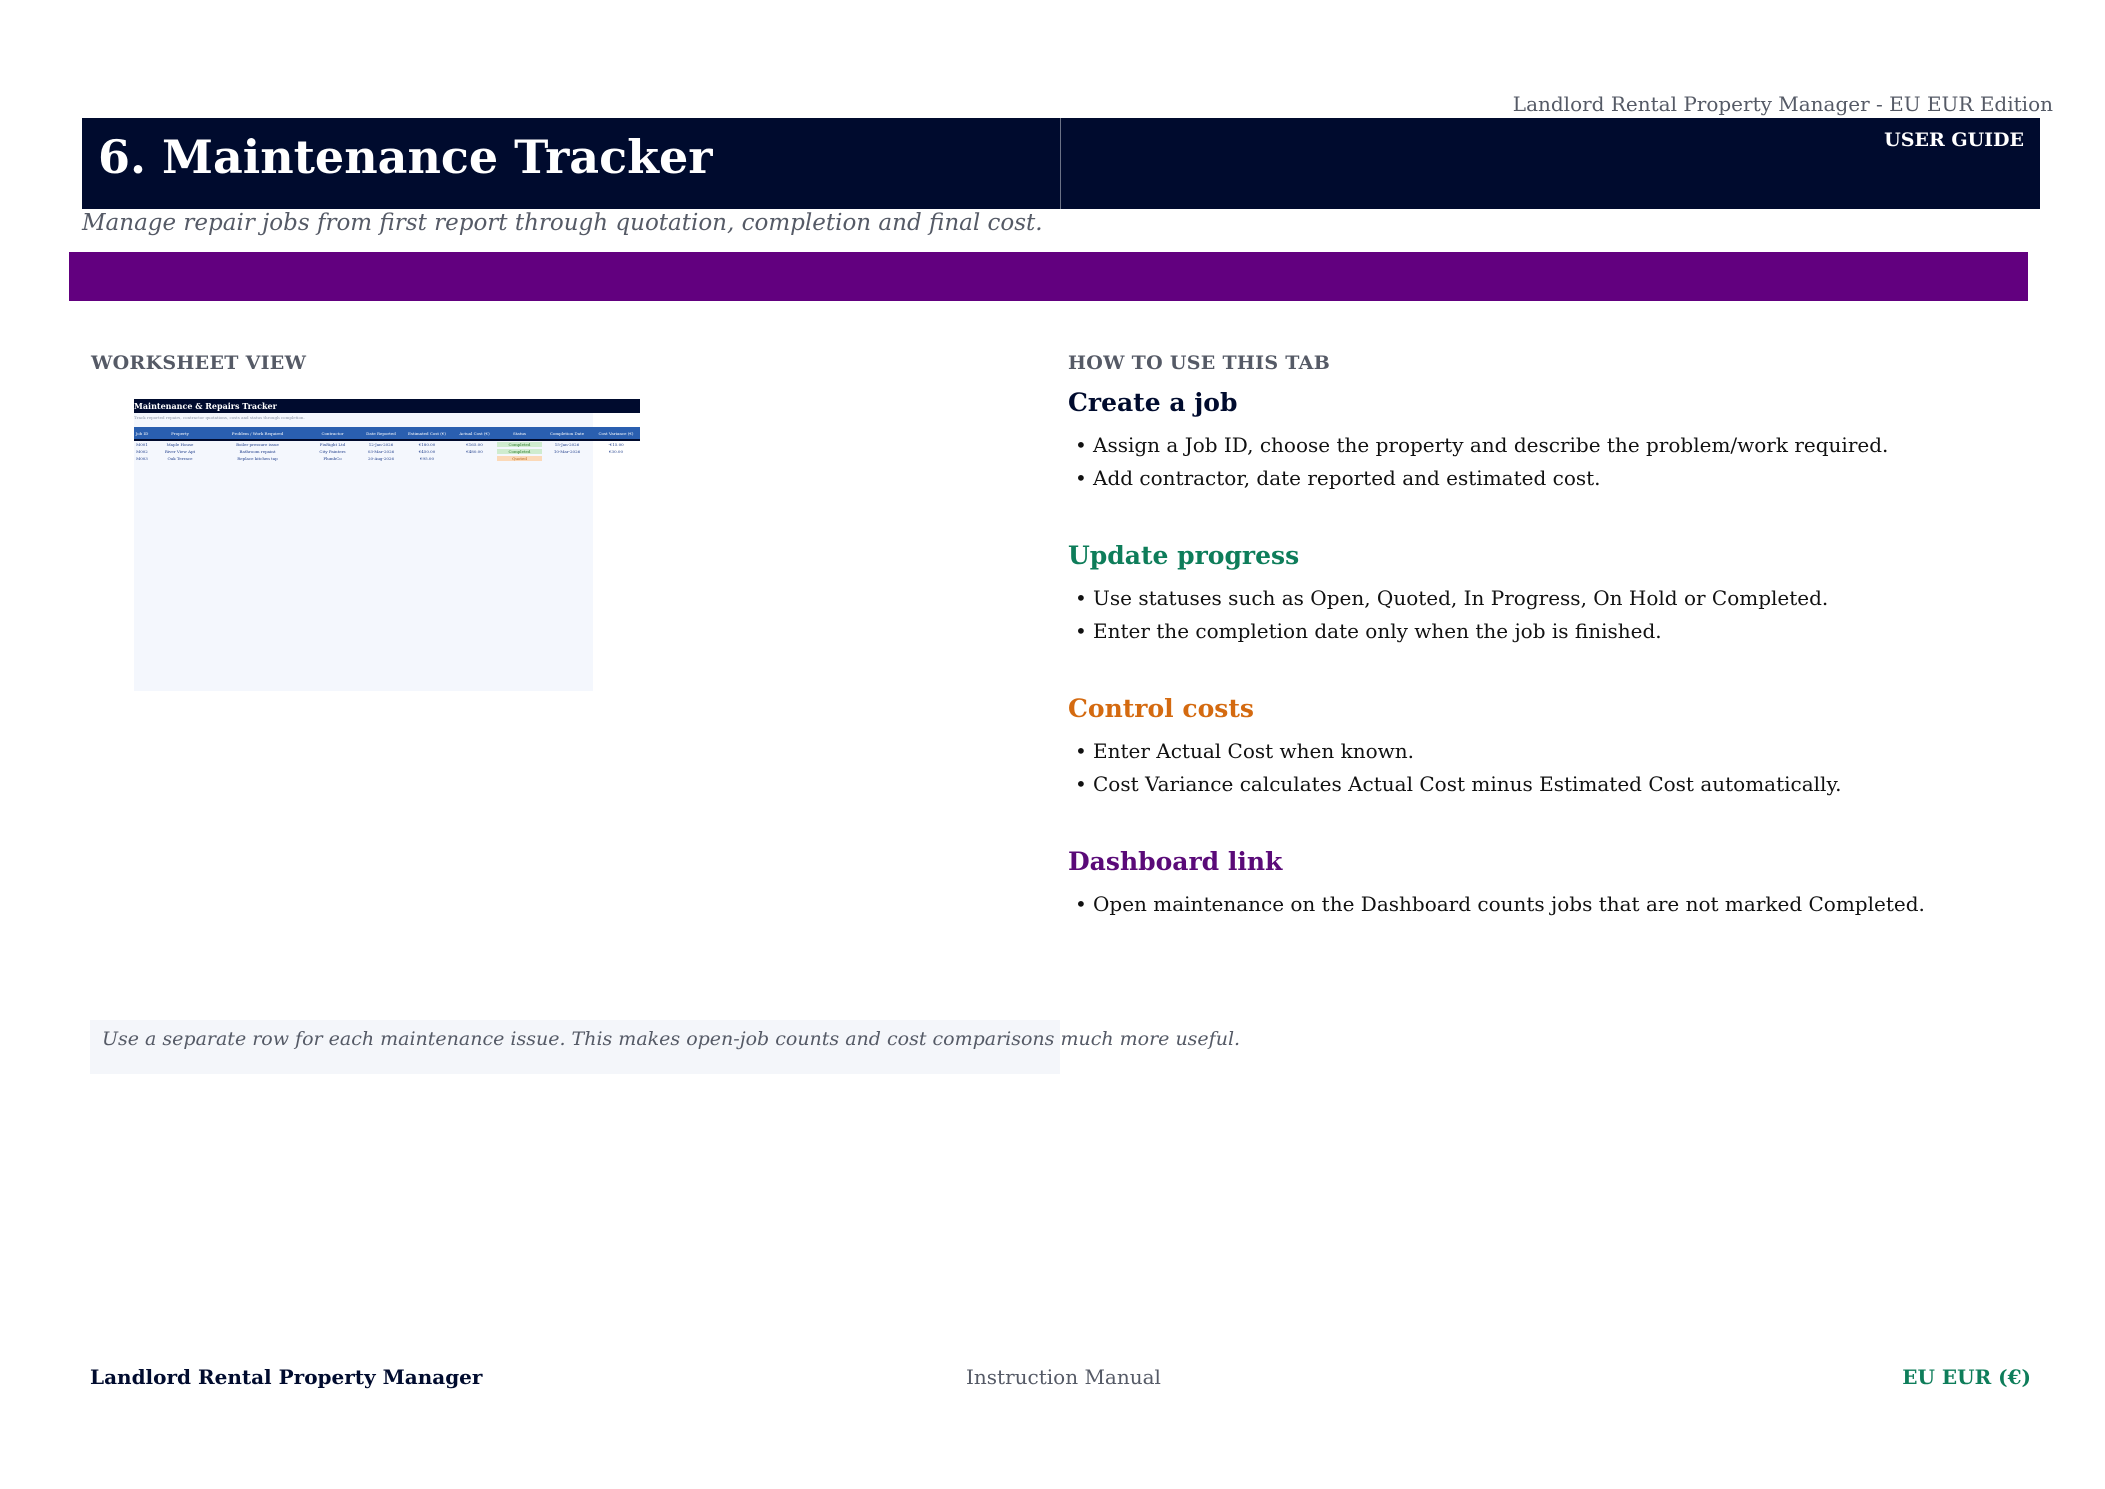 The height and width of the screenshot is (1489, 2105). What do you see at coordinates (381, 433) in the screenshot?
I see `thumbnail-column-header: Date Reported` at bounding box center [381, 433].